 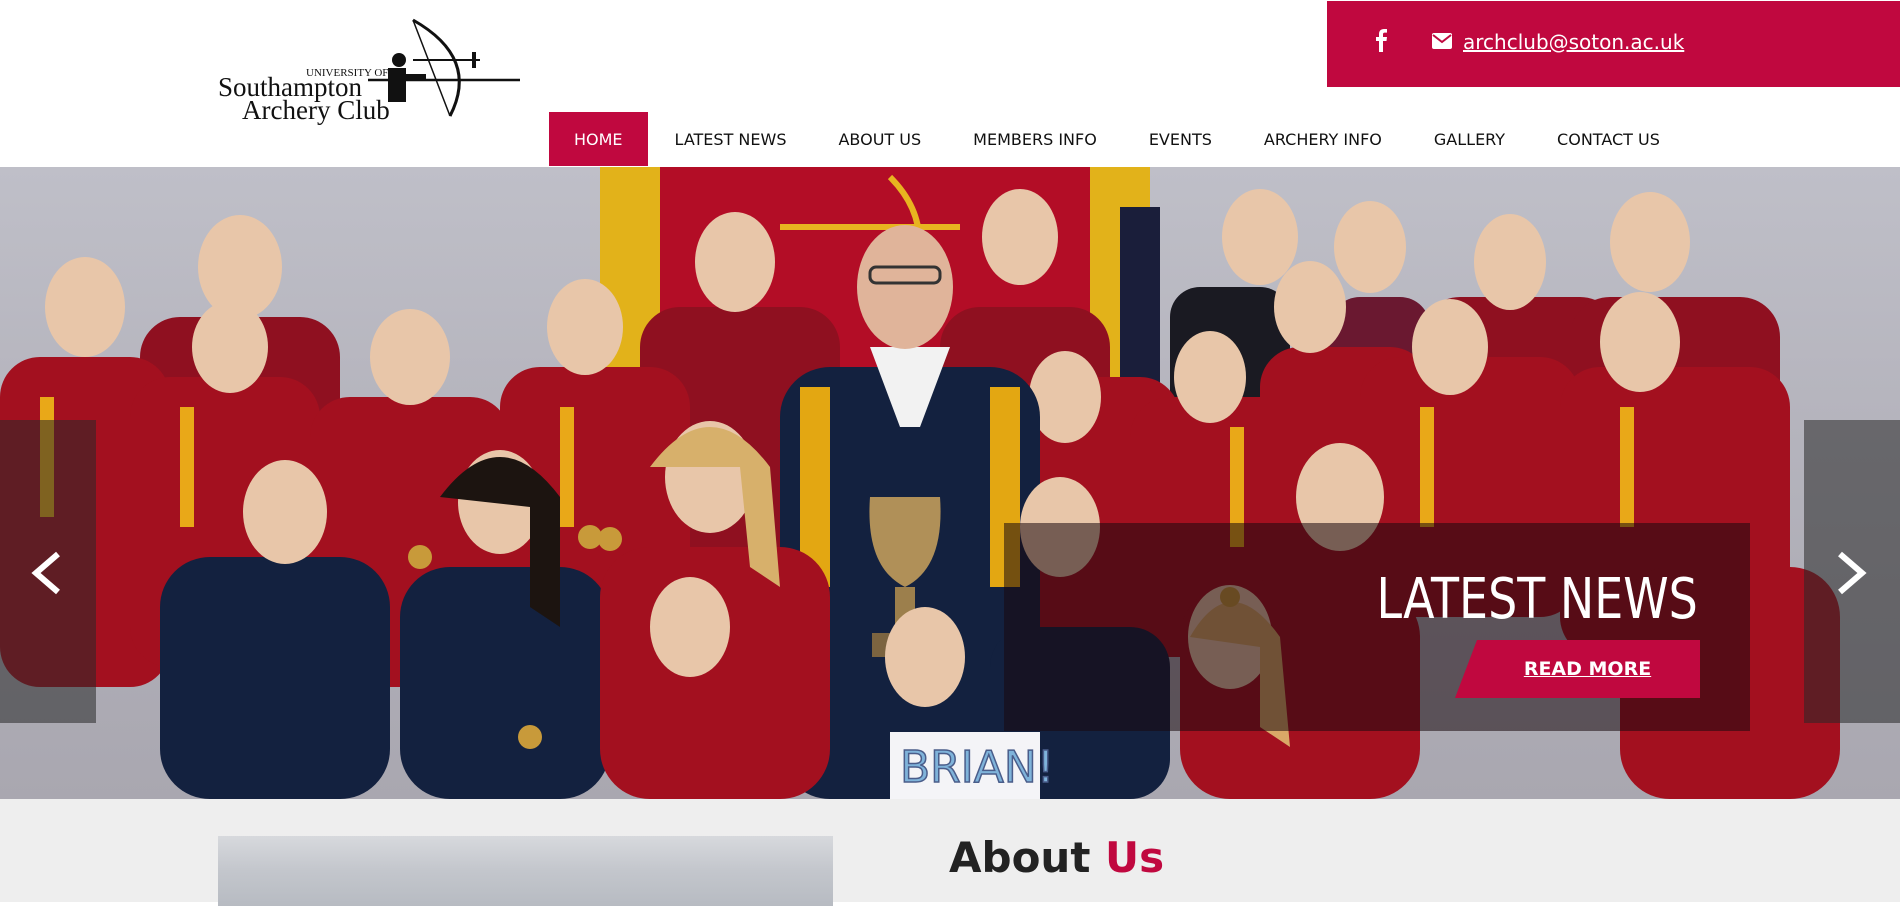 What do you see at coordinates (1573, 42) in the screenshot?
I see `email-link: archclub@soton.ac.uk` at bounding box center [1573, 42].